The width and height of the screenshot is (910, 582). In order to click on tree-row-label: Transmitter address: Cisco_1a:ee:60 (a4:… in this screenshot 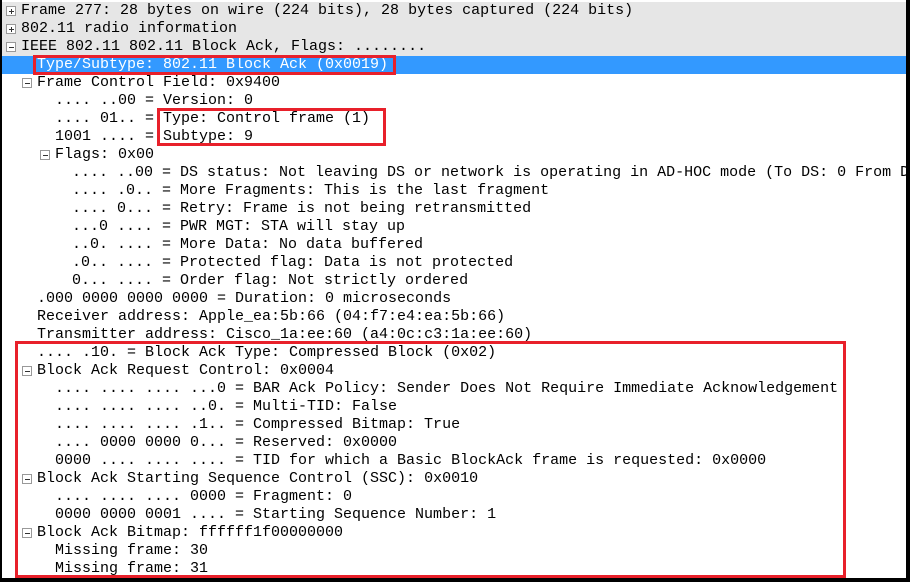, I will do `click(285, 334)`.